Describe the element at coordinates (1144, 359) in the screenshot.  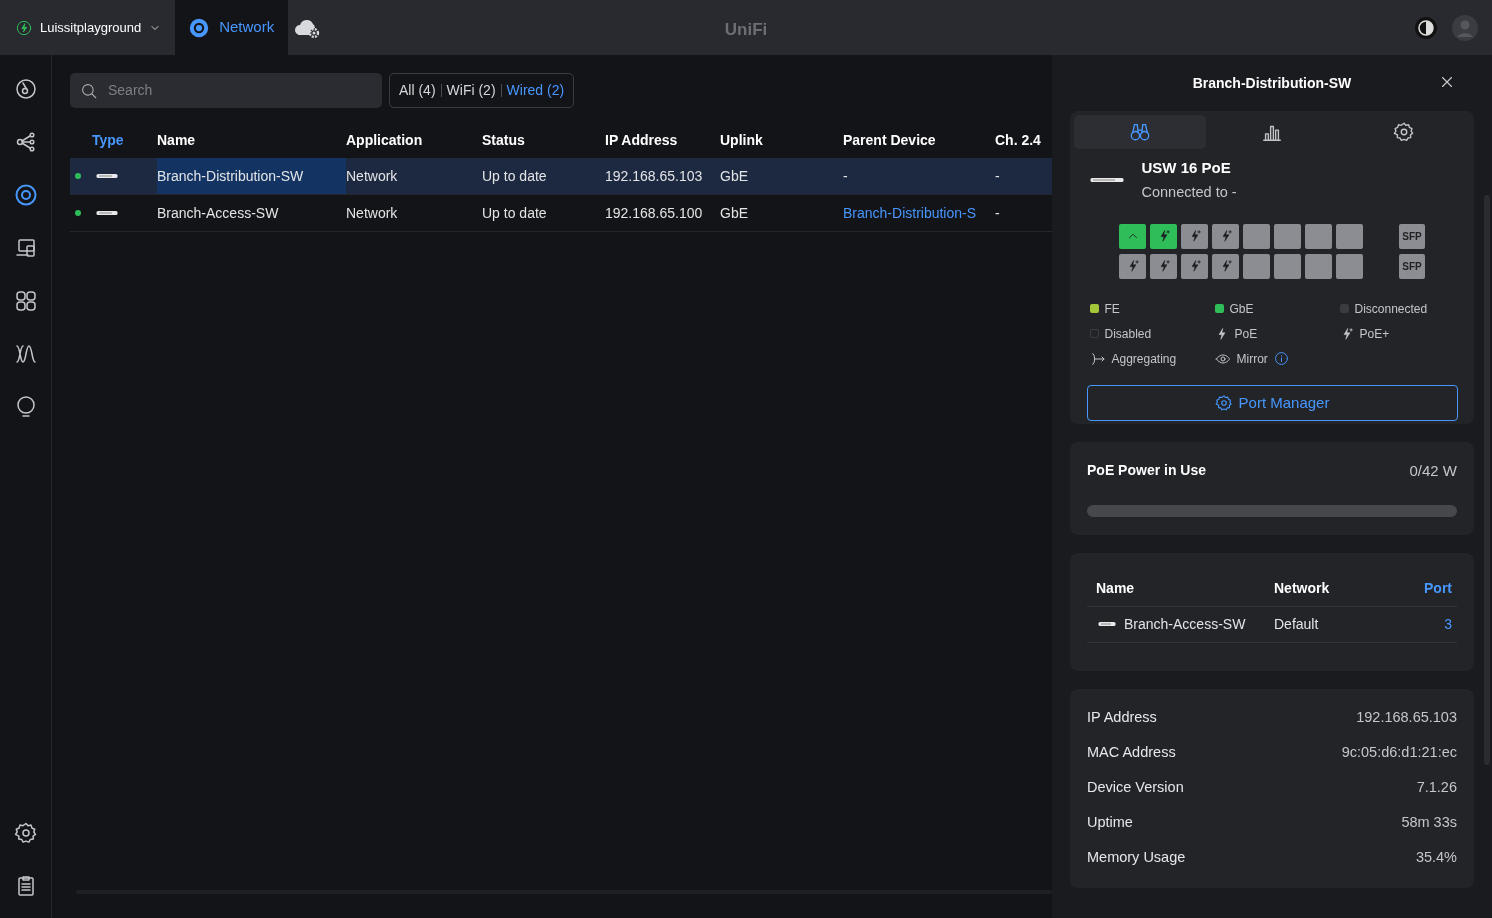
I see `legend-label: Aggregating` at that location.